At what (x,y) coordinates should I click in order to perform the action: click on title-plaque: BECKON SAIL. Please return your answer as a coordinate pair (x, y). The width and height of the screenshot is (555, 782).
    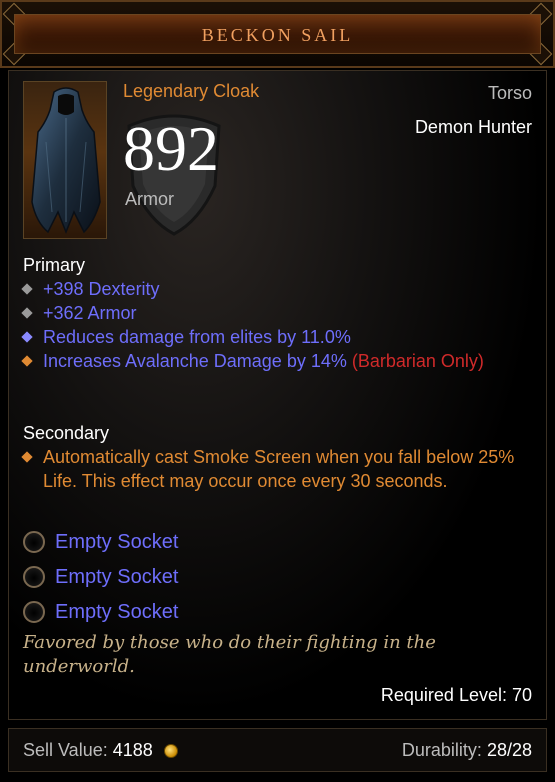
    Looking at the image, I should click on (277, 34).